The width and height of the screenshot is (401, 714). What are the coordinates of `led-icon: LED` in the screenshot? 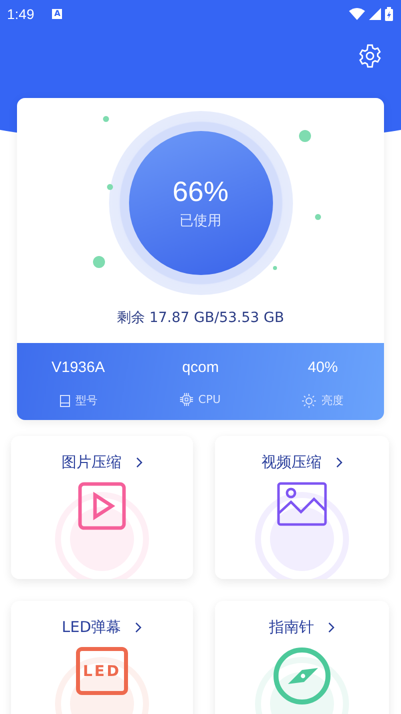 It's located at (102, 671).